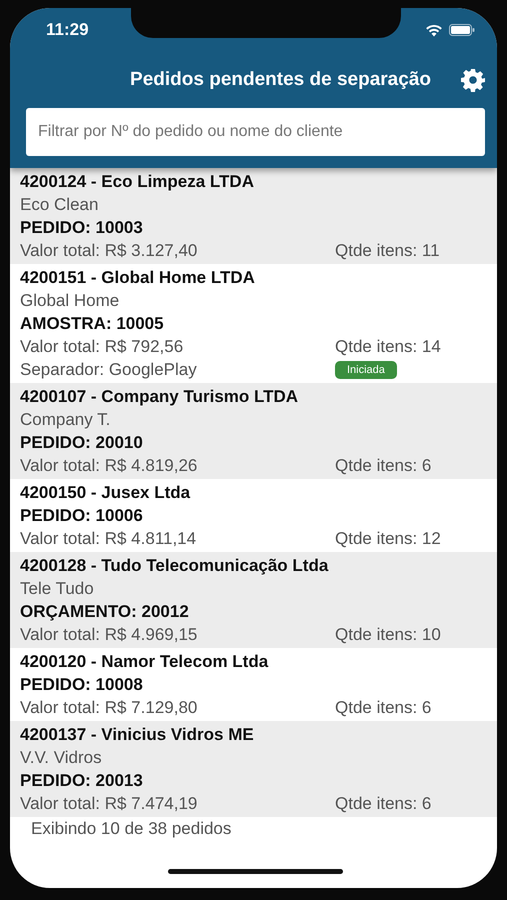 The height and width of the screenshot is (900, 507). Describe the element at coordinates (82, 781) in the screenshot. I see `order-number: PEDIDO: 20013` at that location.